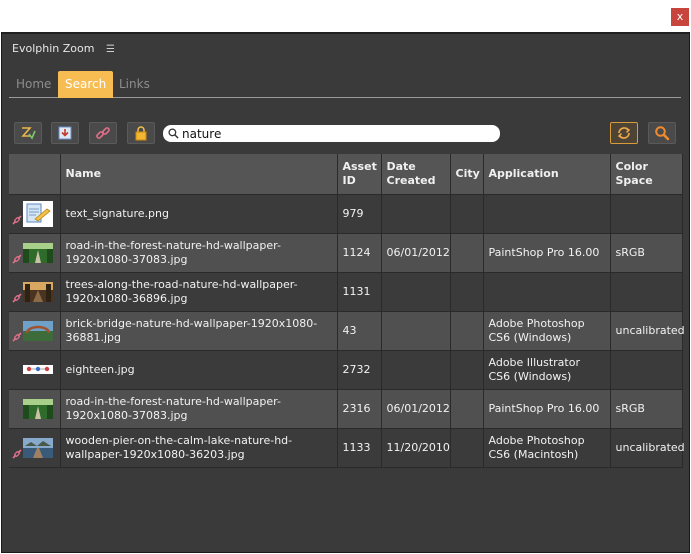 The height and width of the screenshot is (554, 691). Describe the element at coordinates (53, 48) in the screenshot. I see `panel-title: Evolphin Zoom` at that location.